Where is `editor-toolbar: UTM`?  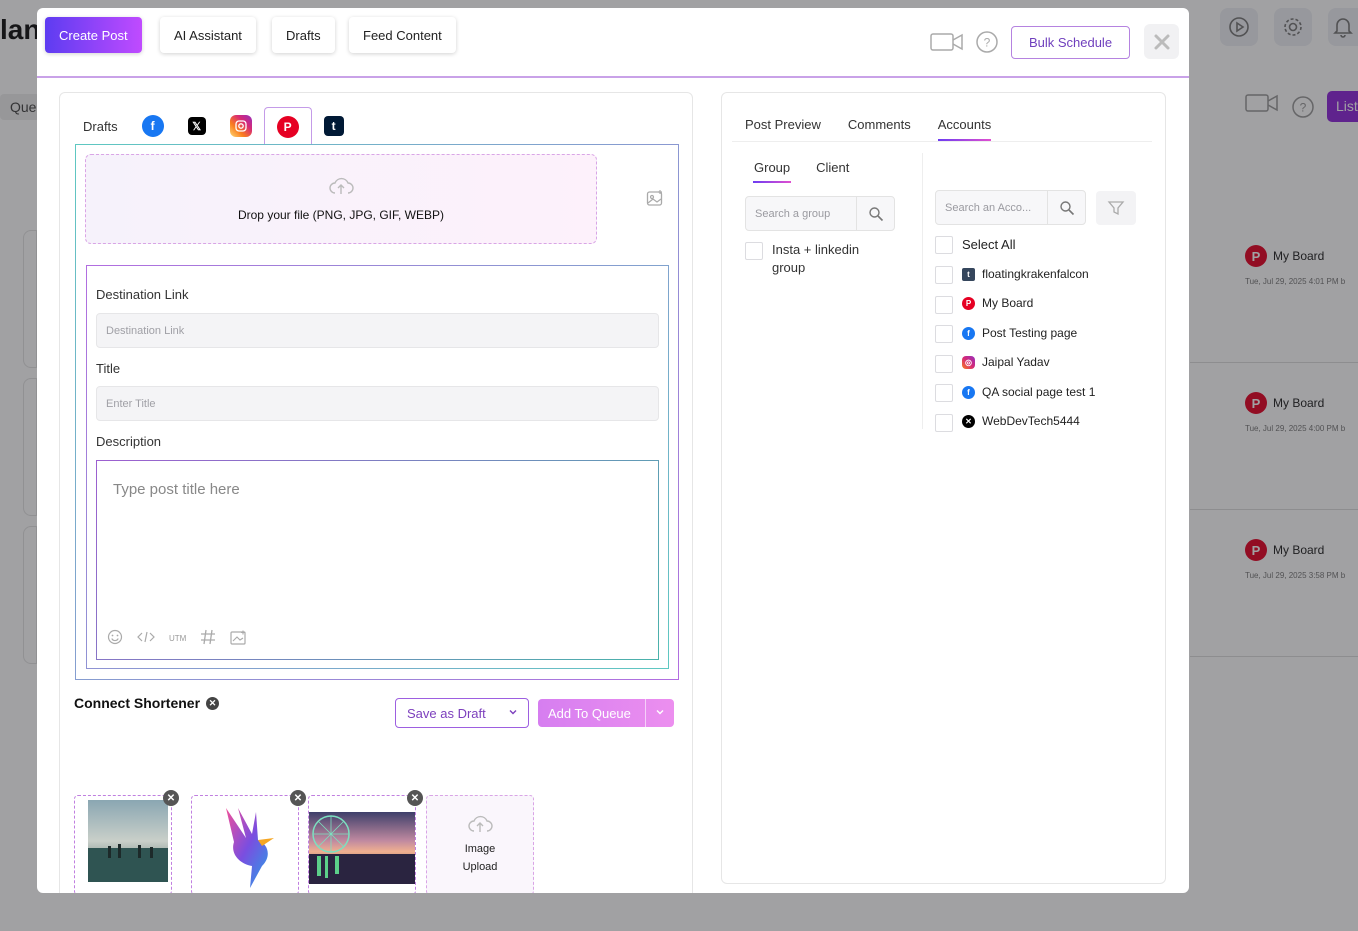 editor-toolbar: UTM is located at coordinates (177, 638).